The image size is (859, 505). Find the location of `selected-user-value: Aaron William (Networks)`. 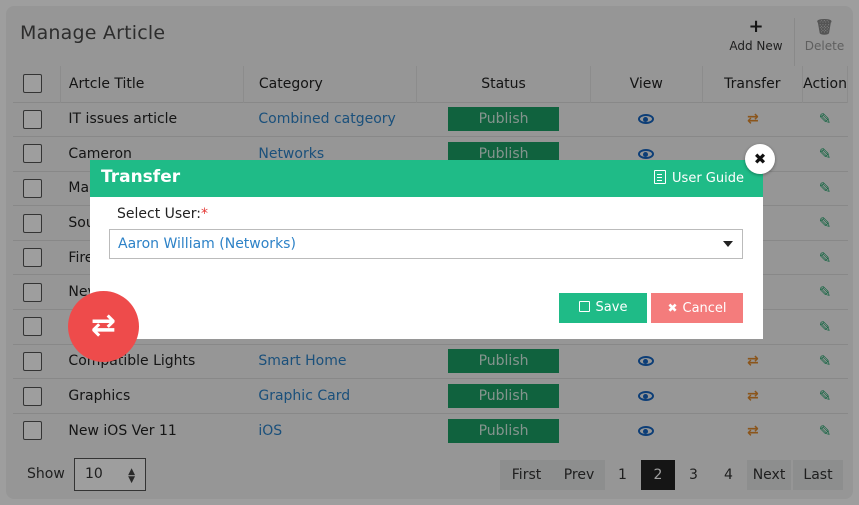

selected-user-value: Aaron William (Networks) is located at coordinates (207, 244).